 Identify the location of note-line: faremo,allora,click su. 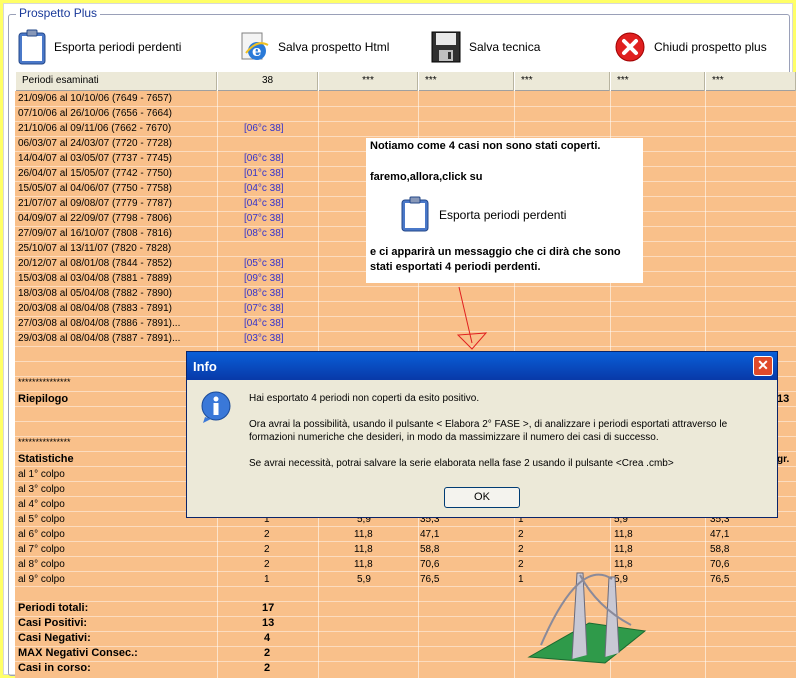
(426, 177).